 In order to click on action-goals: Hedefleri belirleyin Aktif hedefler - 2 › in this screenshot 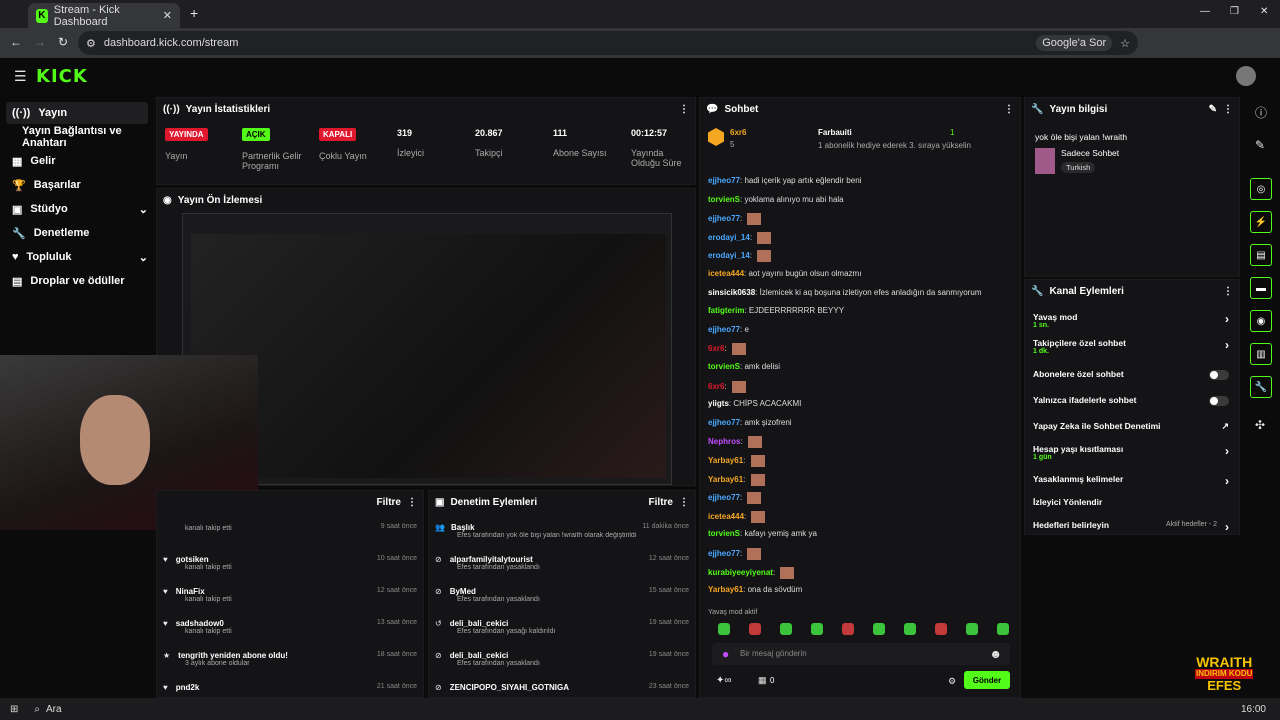, I will do `click(1131, 527)`.